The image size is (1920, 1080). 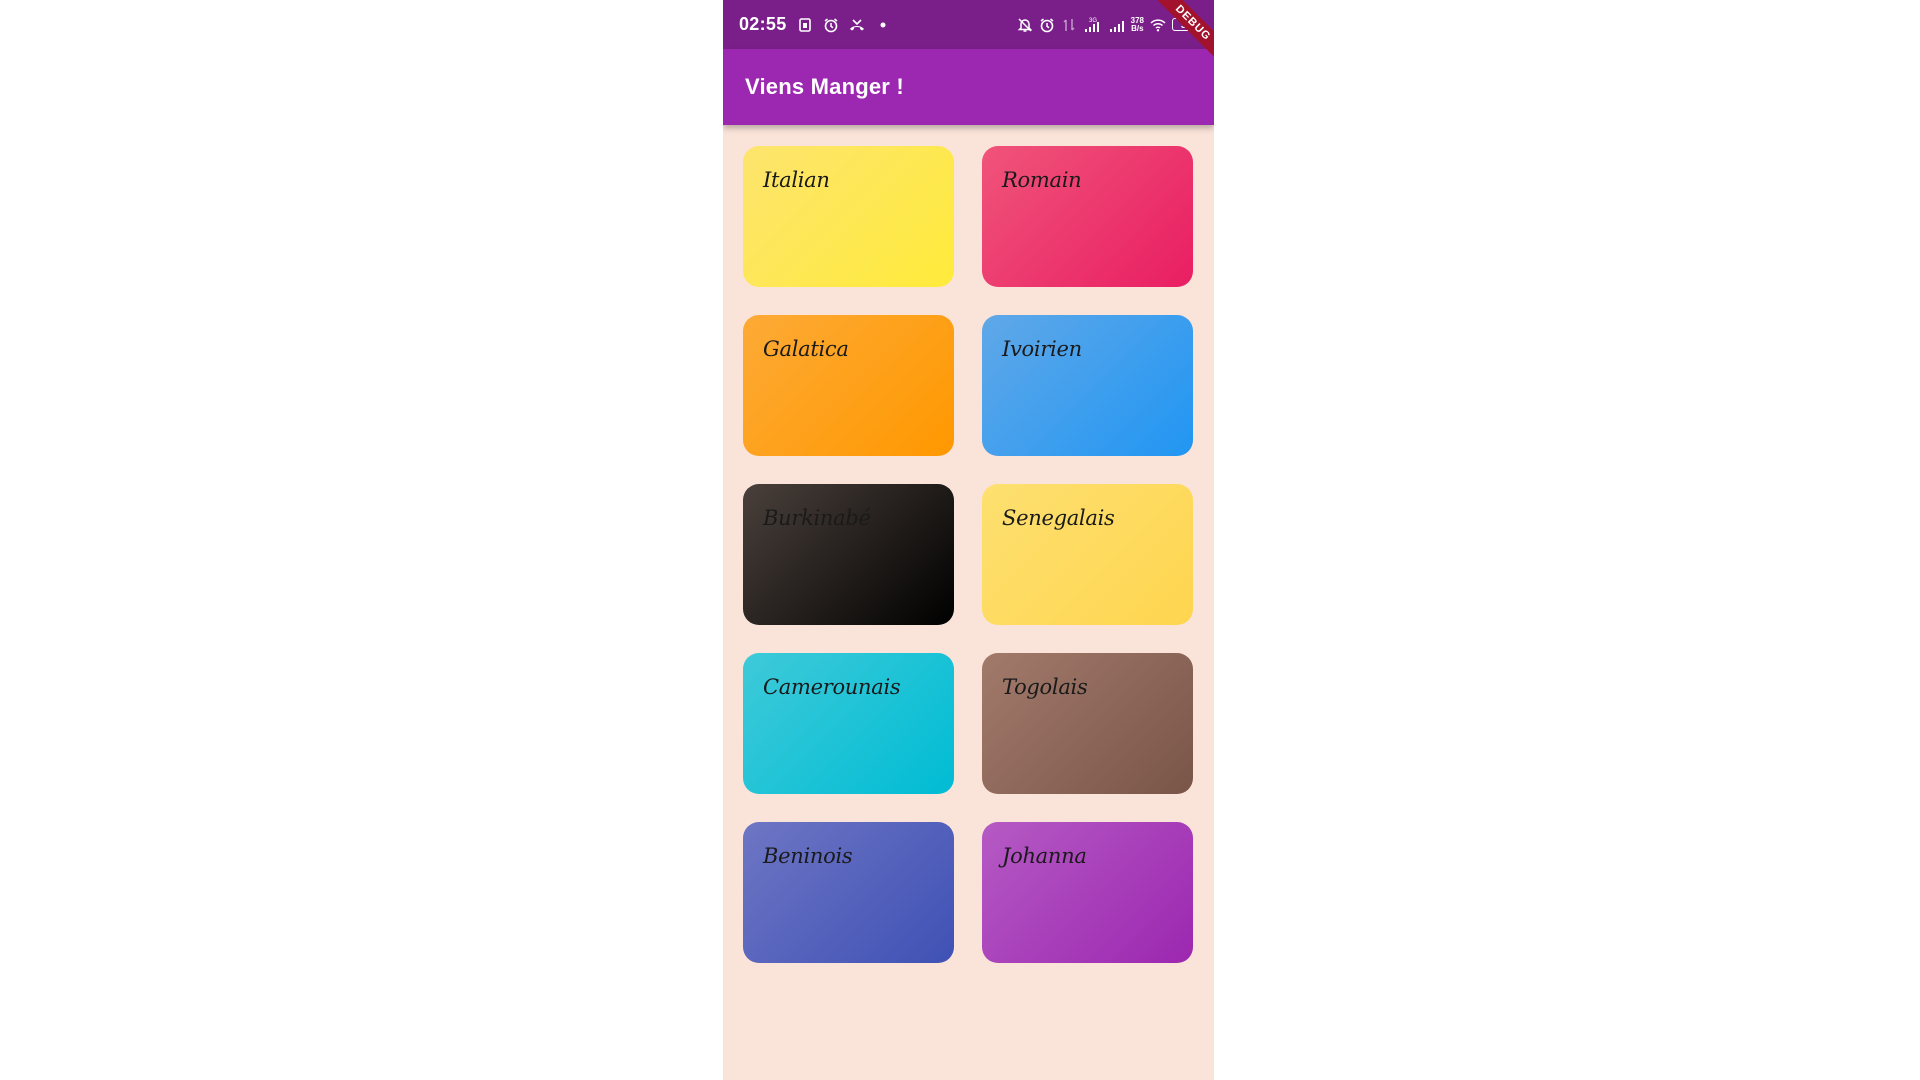 What do you see at coordinates (806, 349) in the screenshot?
I see `category-label: Galatica` at bounding box center [806, 349].